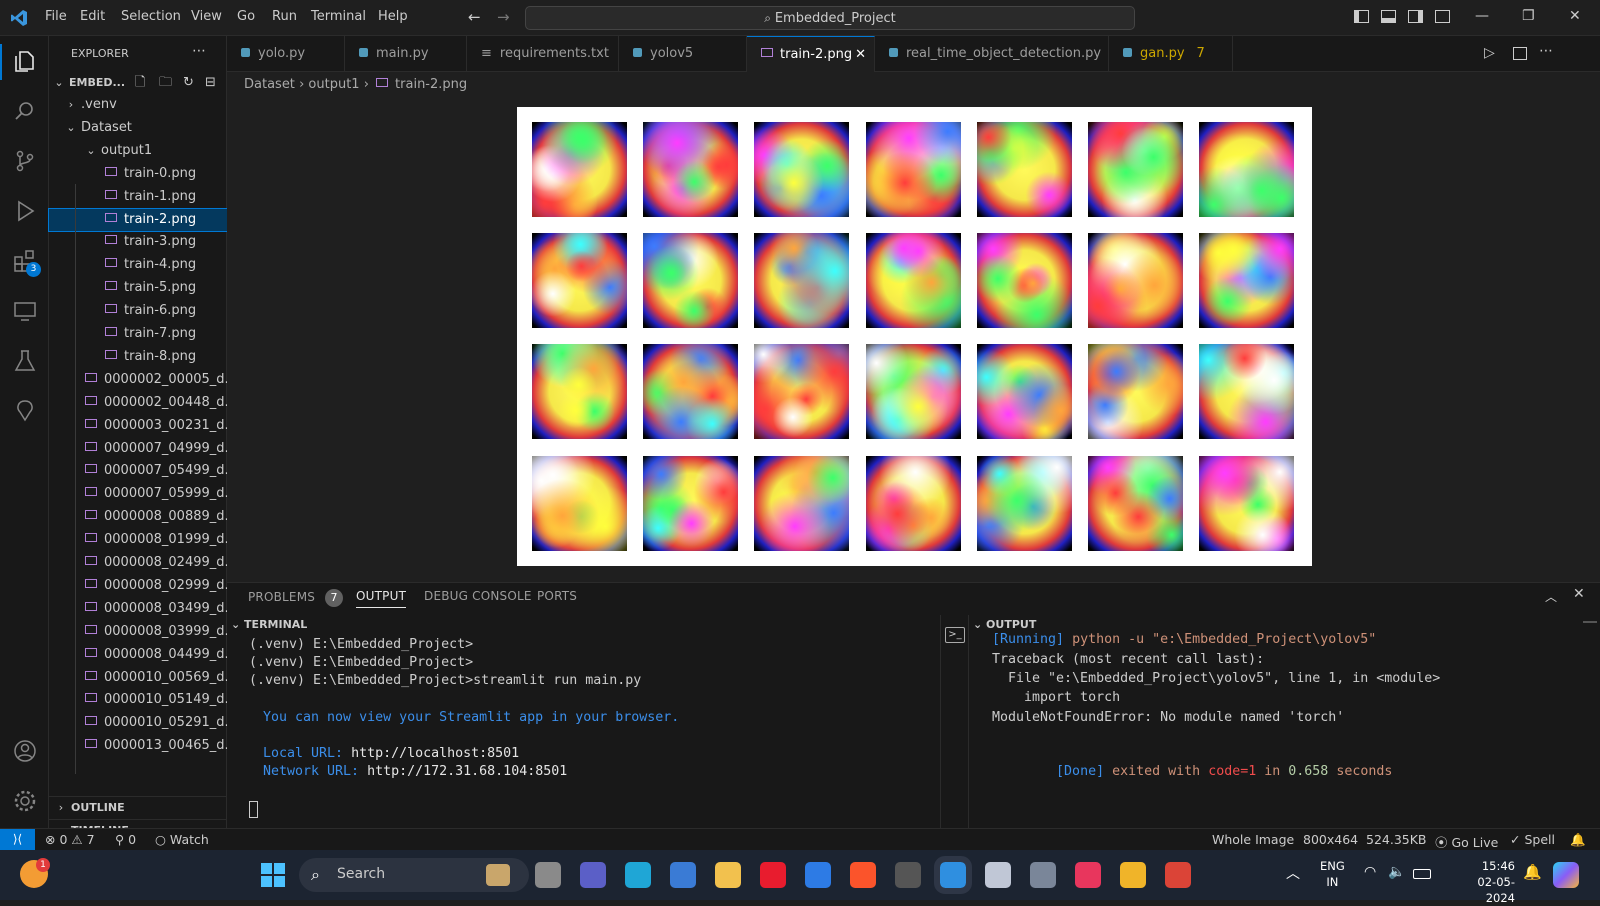  Describe the element at coordinates (1546, 51) in the screenshot. I see `more-actions-icon: ⋯` at that location.